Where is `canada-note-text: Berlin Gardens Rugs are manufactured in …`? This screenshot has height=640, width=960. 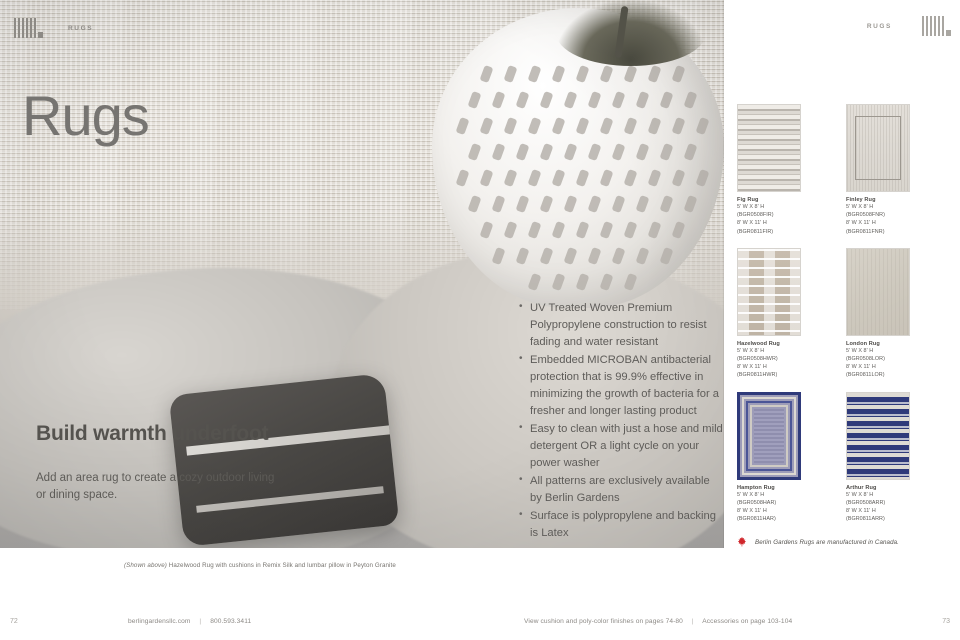 canada-note-text: Berlin Gardens Rugs are manufactured in … is located at coordinates (827, 542).